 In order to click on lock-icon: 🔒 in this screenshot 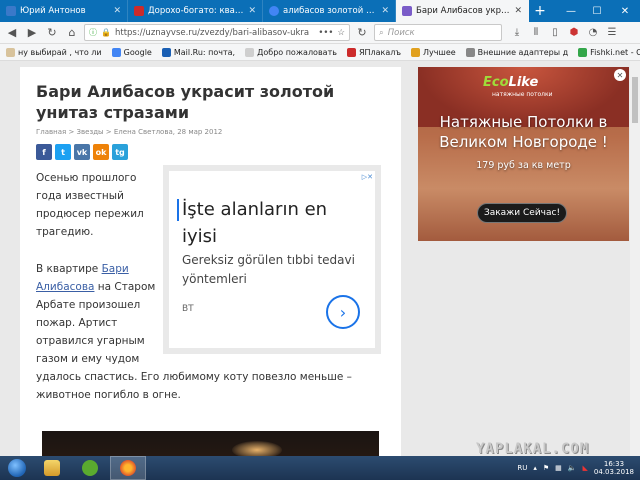, I will do `click(106, 32)`.